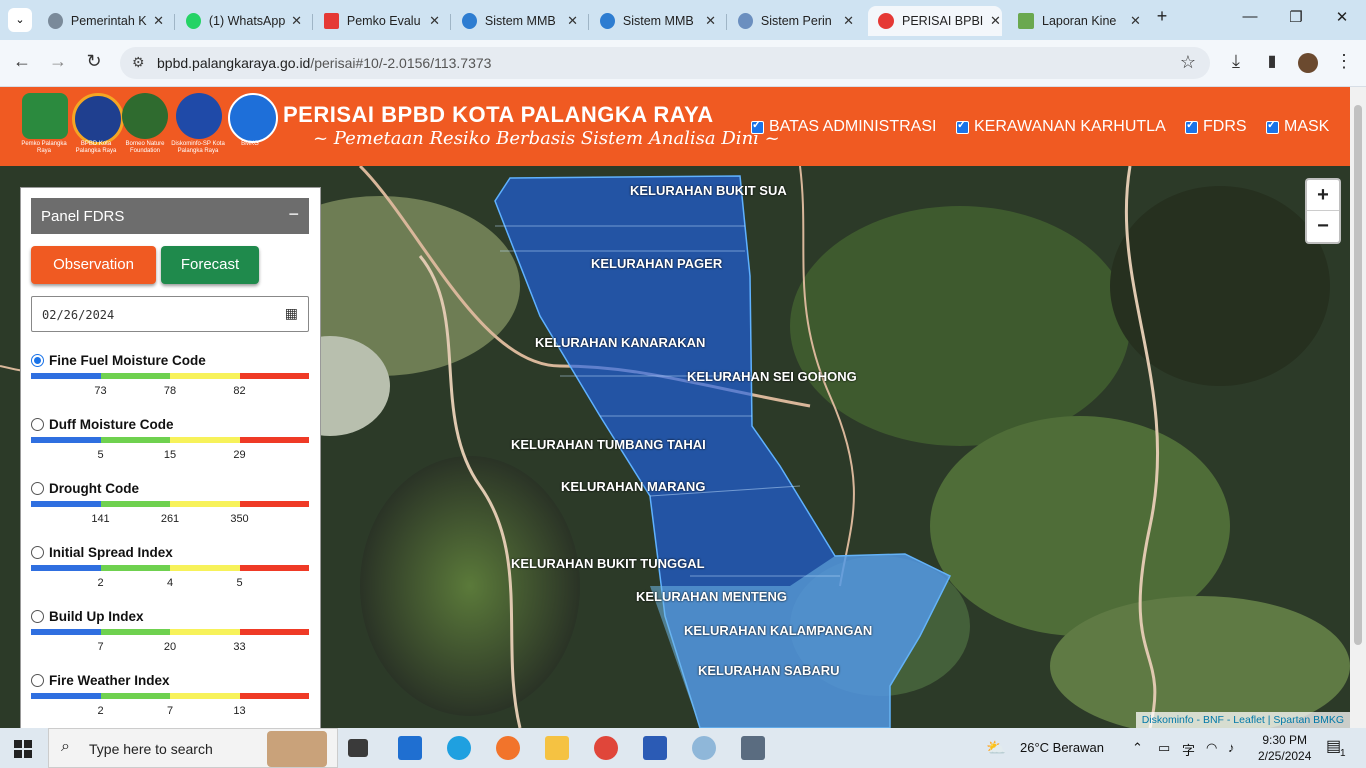  What do you see at coordinates (459, 748) in the screenshot?
I see `edge-icon` at bounding box center [459, 748].